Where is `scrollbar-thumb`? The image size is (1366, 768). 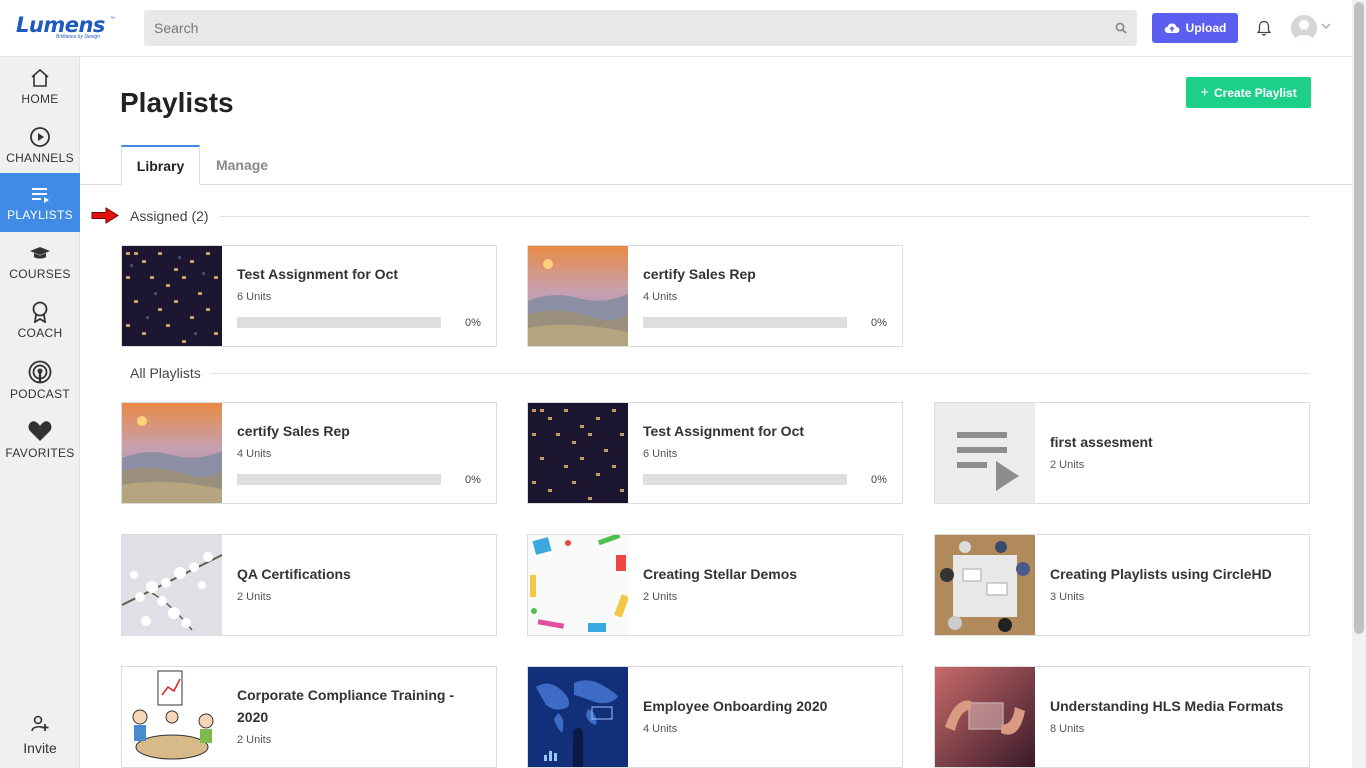 scrollbar-thumb is located at coordinates (1359, 318).